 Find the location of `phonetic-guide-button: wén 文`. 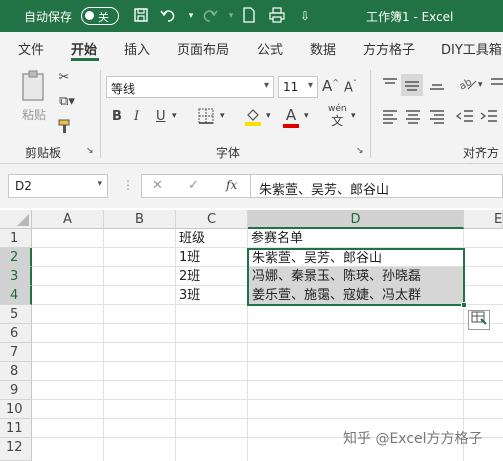

phonetic-guide-button: wén 文 is located at coordinates (337, 115).